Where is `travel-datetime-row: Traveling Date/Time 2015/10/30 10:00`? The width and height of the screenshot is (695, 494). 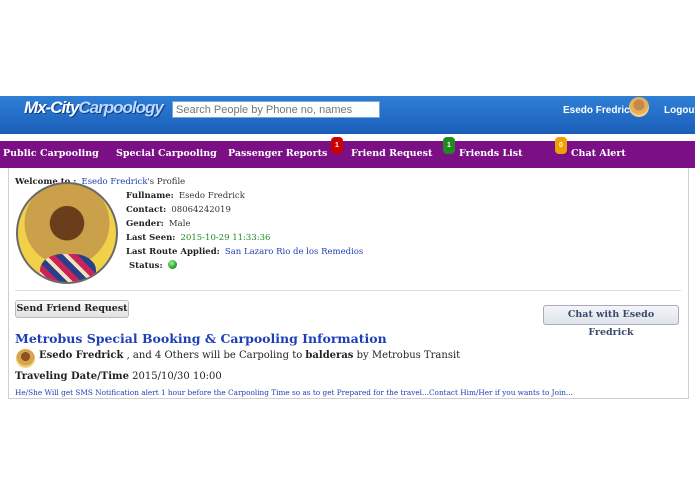 travel-datetime-row: Traveling Date/Time 2015/10/30 10:00 is located at coordinates (118, 376).